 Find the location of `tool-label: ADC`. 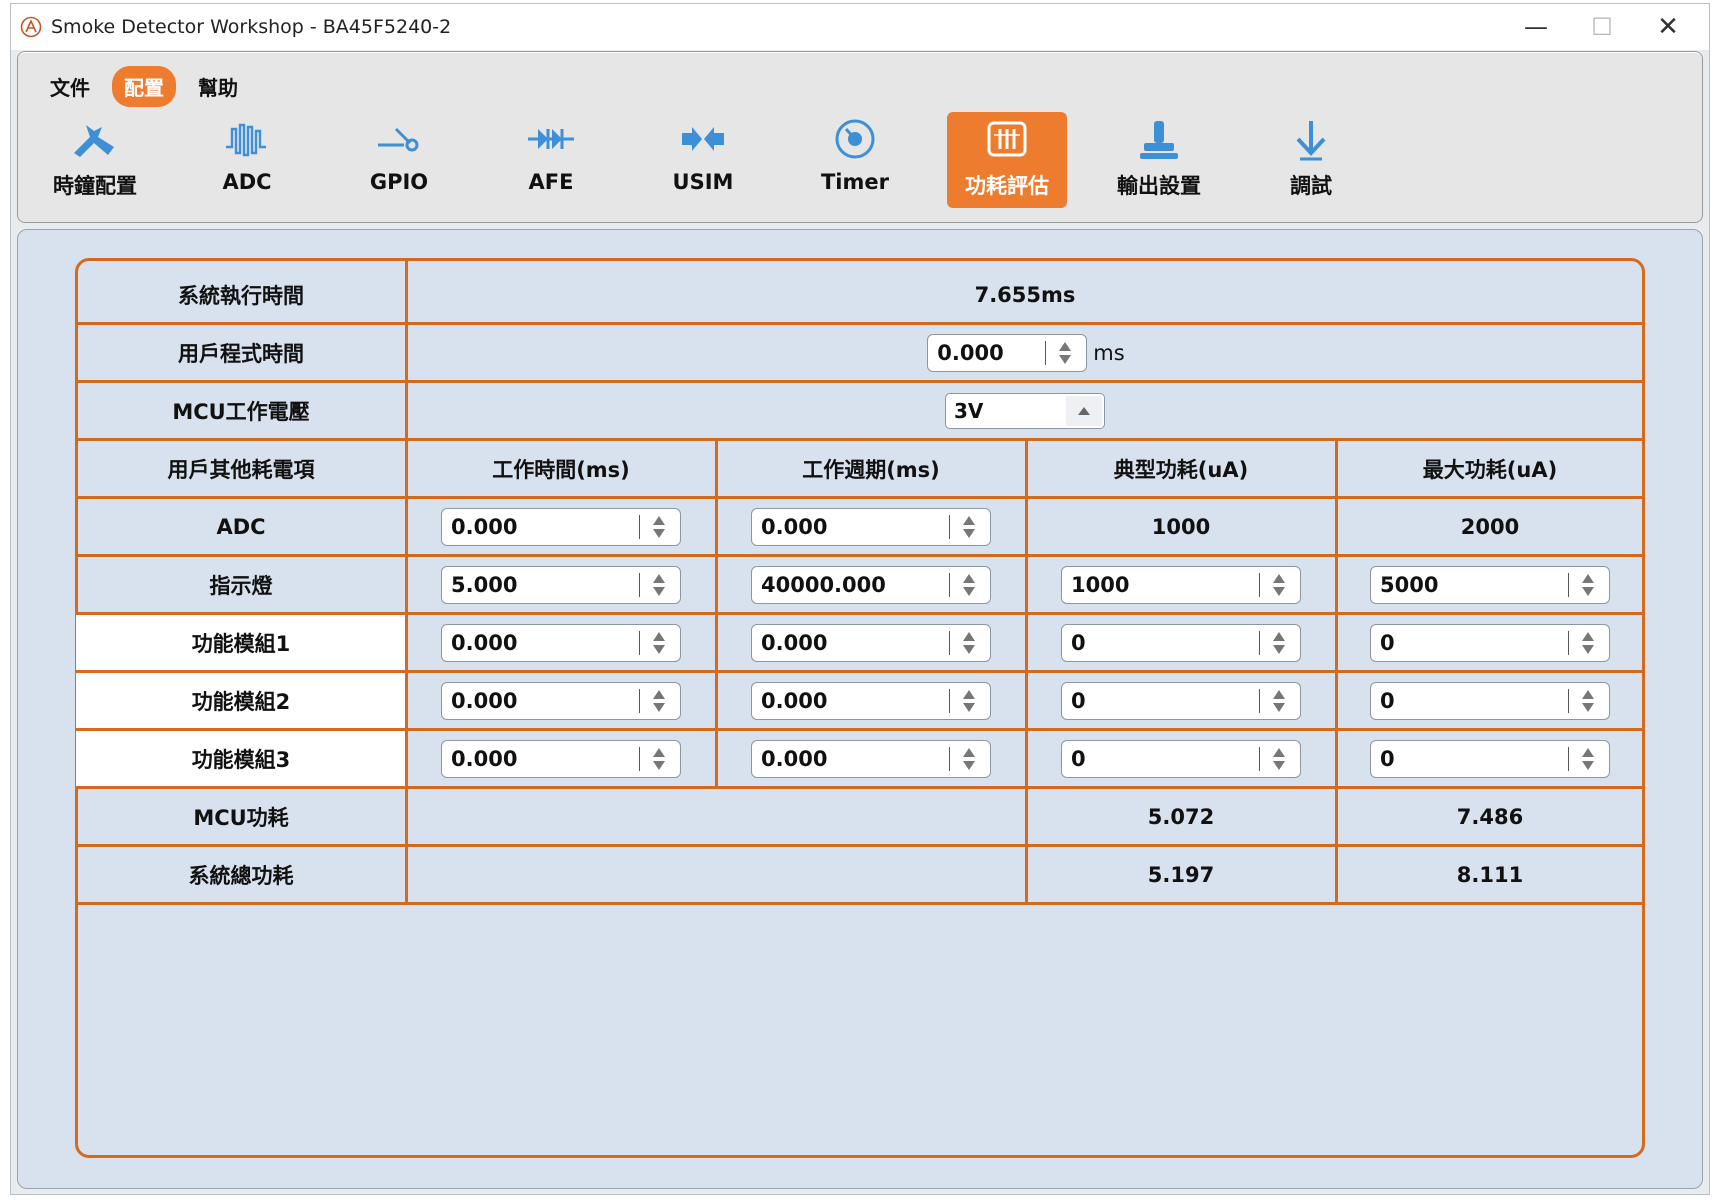

tool-label: ADC is located at coordinates (247, 182).